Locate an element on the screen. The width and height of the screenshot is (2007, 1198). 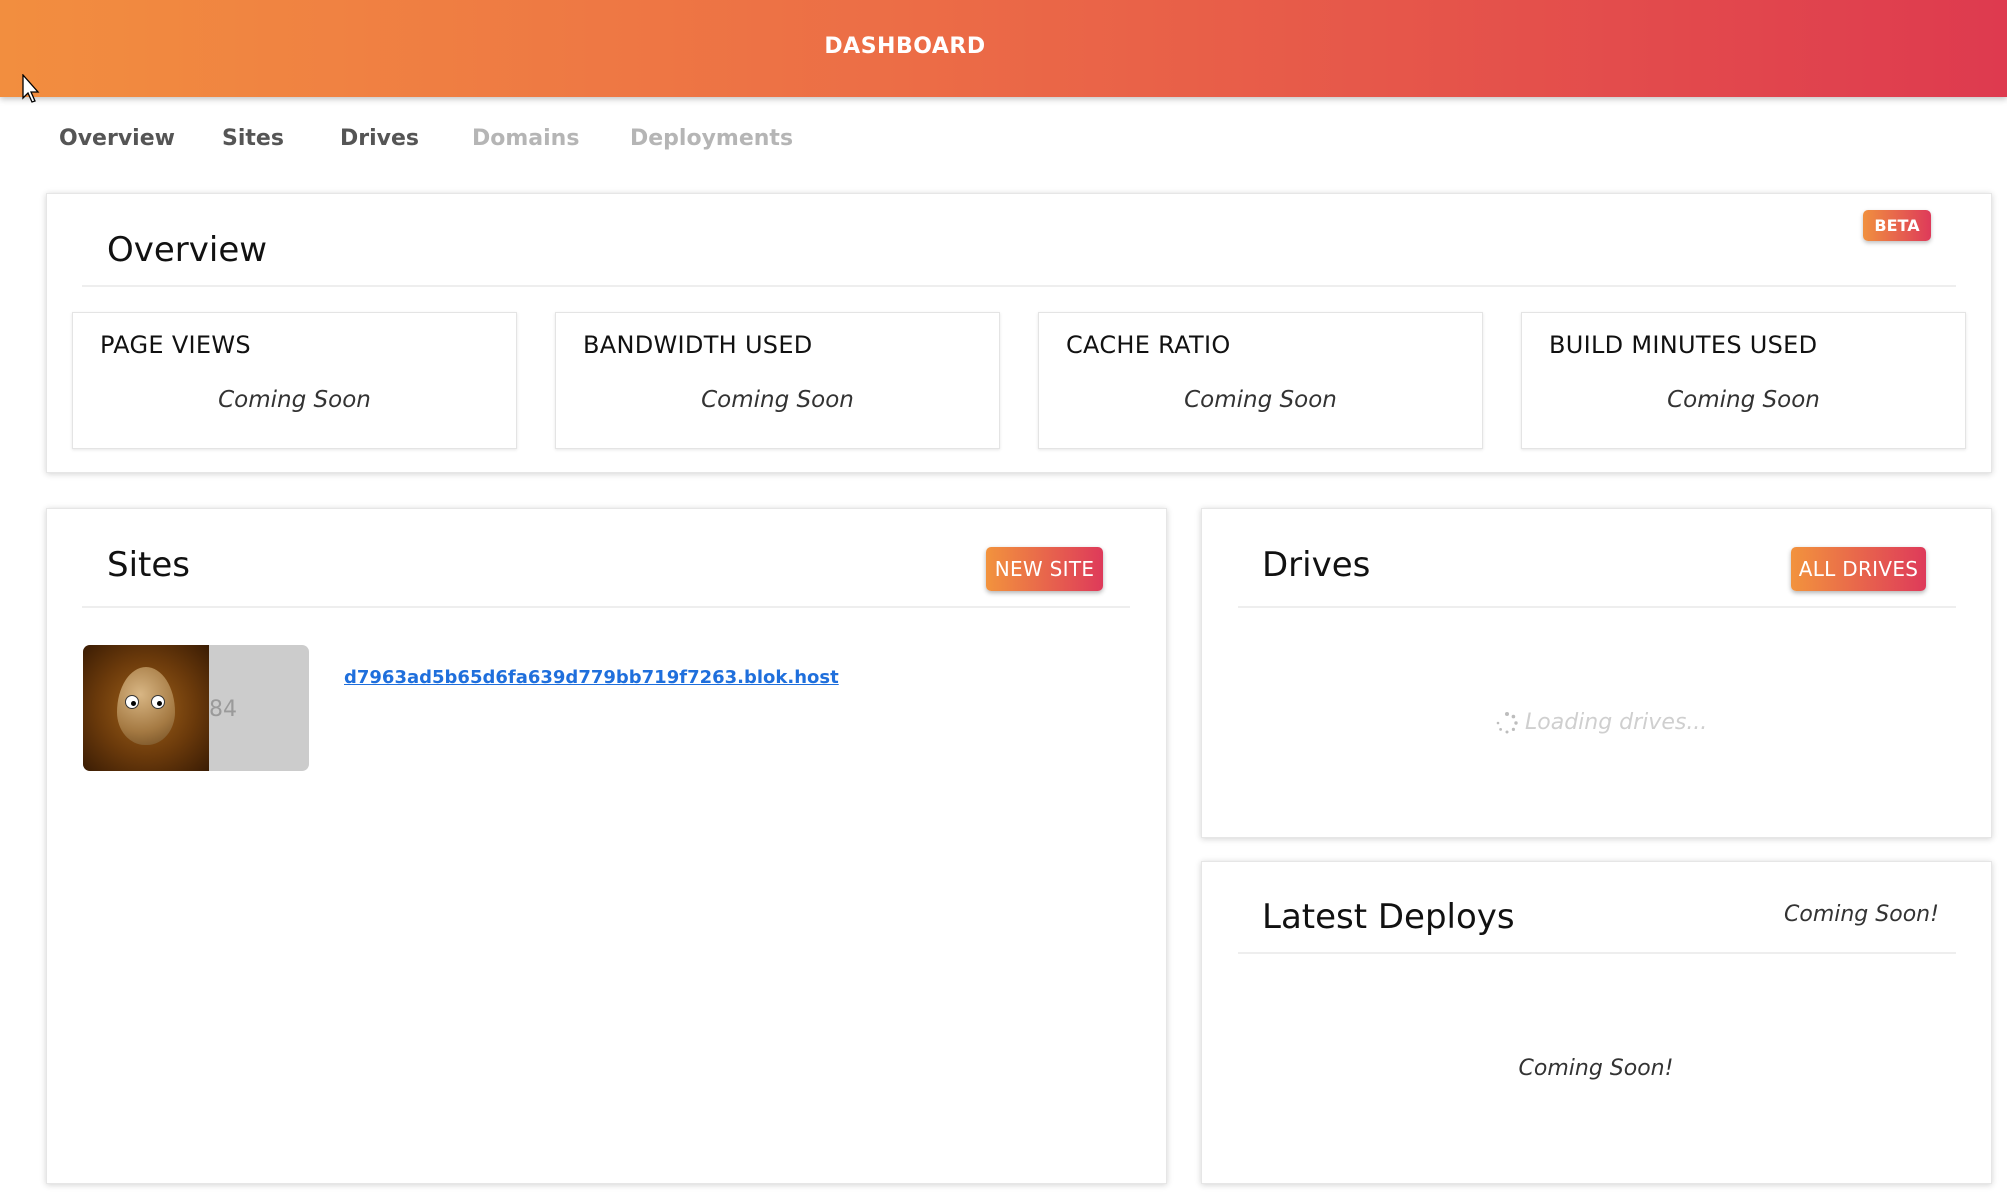
overview-title: Overview is located at coordinates (187, 250).